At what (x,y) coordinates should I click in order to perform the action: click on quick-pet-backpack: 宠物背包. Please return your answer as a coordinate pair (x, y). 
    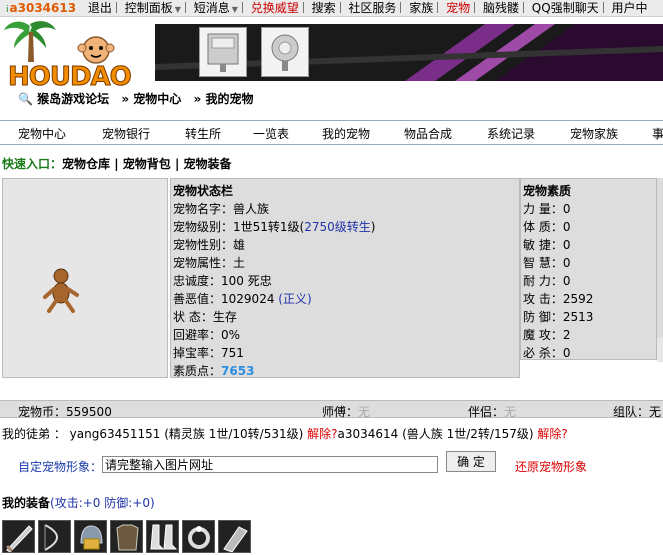
    Looking at the image, I should click on (147, 164).